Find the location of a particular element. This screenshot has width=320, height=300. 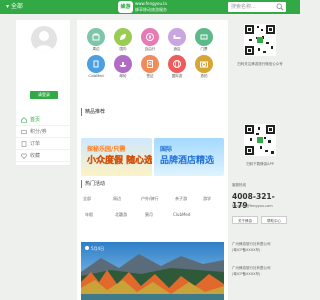

menu-item-home: 首页 is located at coordinates (43, 120).